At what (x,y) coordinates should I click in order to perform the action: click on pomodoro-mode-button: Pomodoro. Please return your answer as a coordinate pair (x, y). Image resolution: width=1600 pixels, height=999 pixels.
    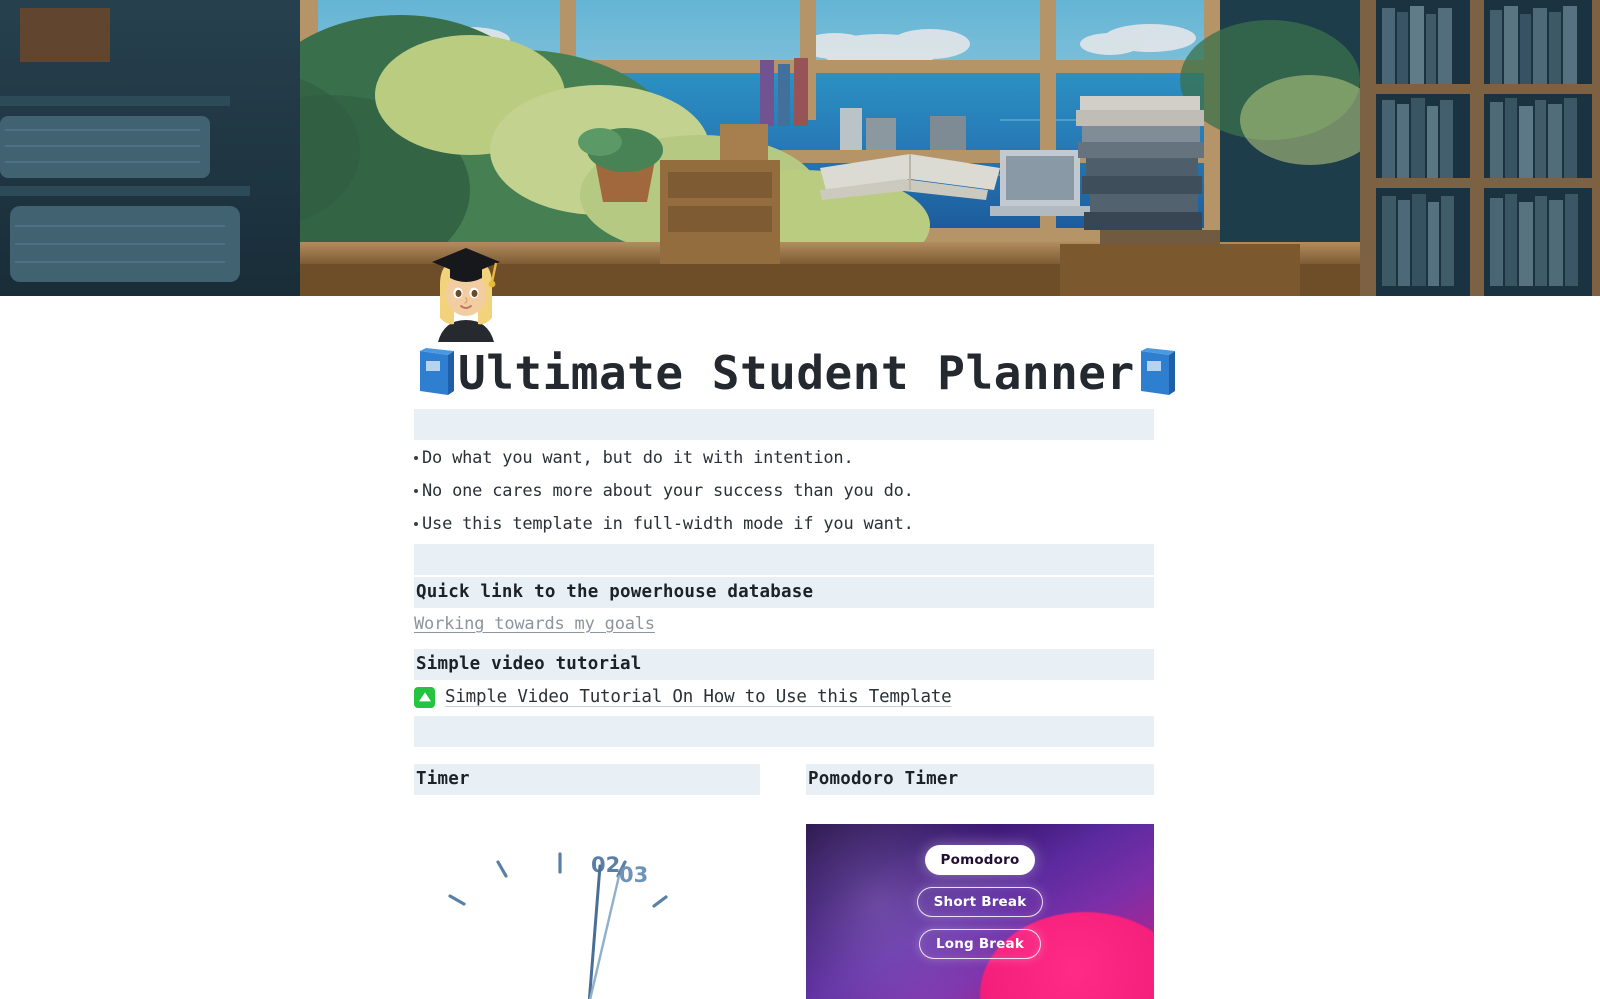
    Looking at the image, I should click on (980, 860).